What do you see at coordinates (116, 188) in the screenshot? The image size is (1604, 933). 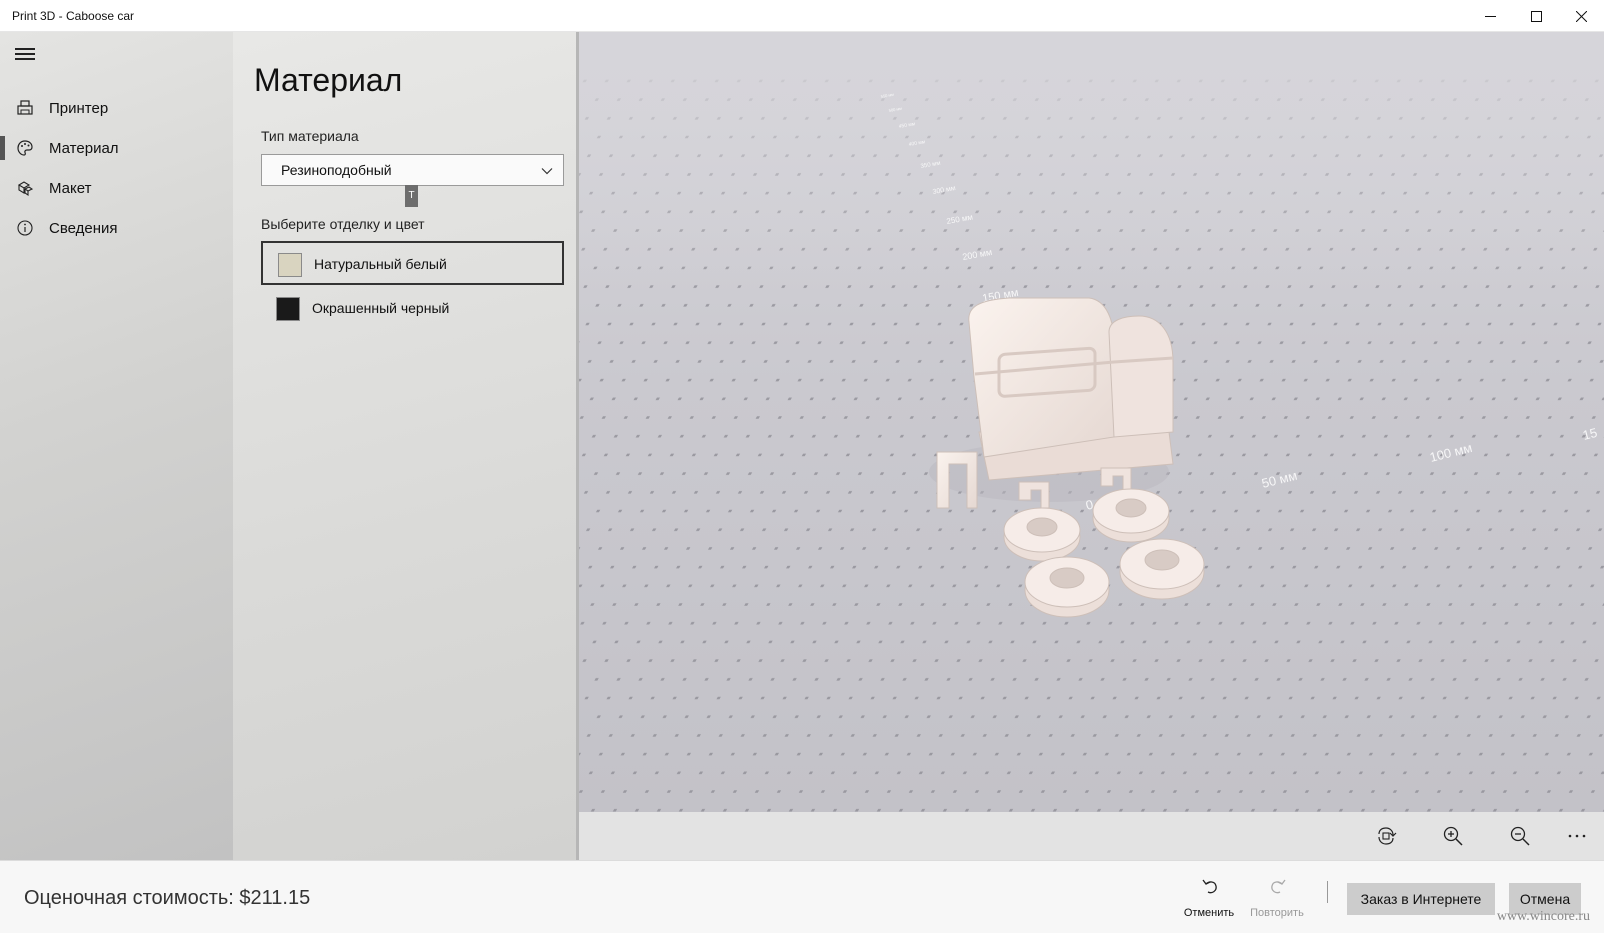 I see `nav-item-layout: Макет` at bounding box center [116, 188].